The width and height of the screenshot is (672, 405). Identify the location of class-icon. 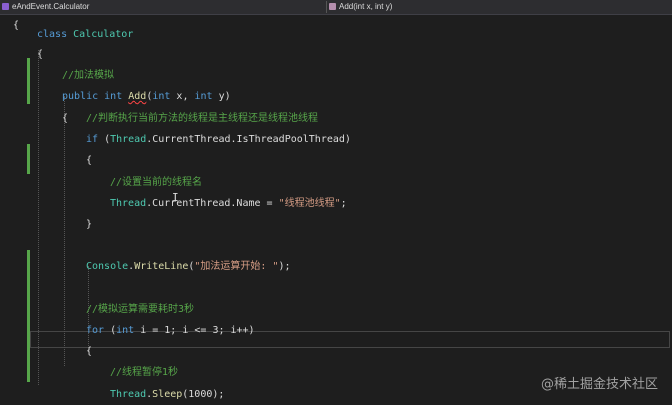
(5, 6).